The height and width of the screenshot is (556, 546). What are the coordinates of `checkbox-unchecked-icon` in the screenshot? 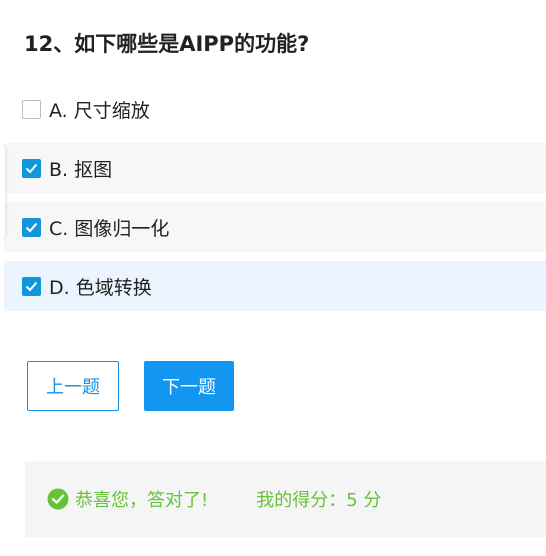 It's located at (31, 109).